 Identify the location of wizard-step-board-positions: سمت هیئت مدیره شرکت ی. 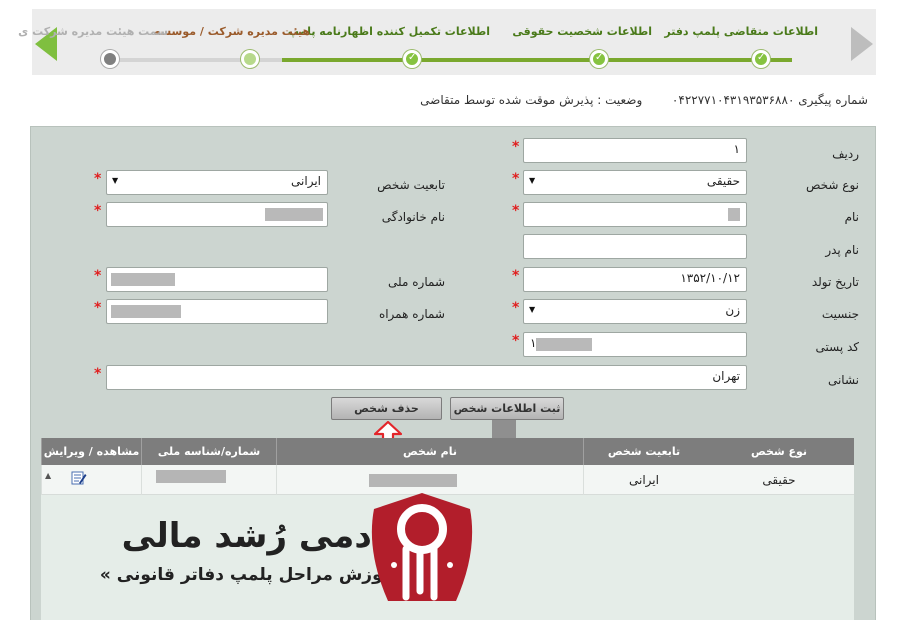
(93, 31).